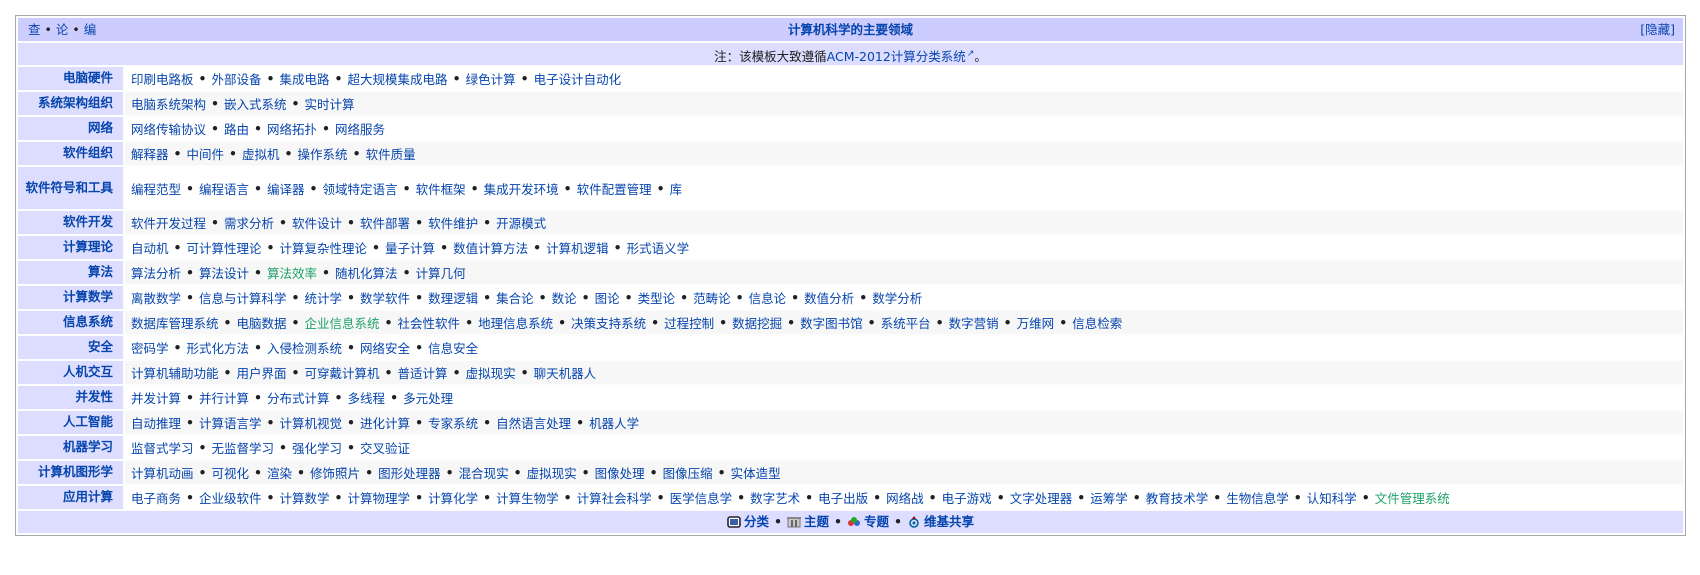 The image size is (1700, 575). What do you see at coordinates (1109, 497) in the screenshot?
I see `list-item-link: 运筹学` at bounding box center [1109, 497].